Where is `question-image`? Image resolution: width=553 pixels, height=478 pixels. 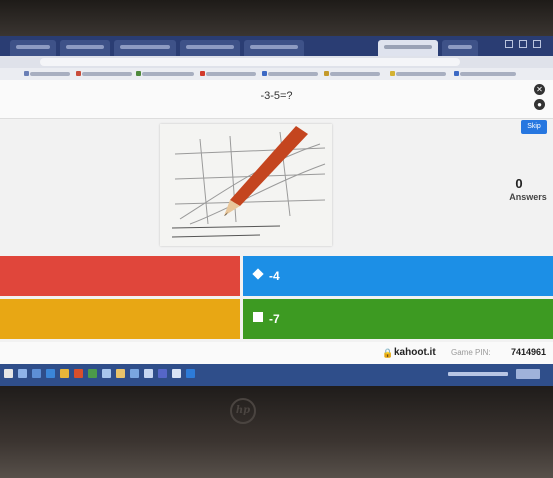 question-image is located at coordinates (246, 185).